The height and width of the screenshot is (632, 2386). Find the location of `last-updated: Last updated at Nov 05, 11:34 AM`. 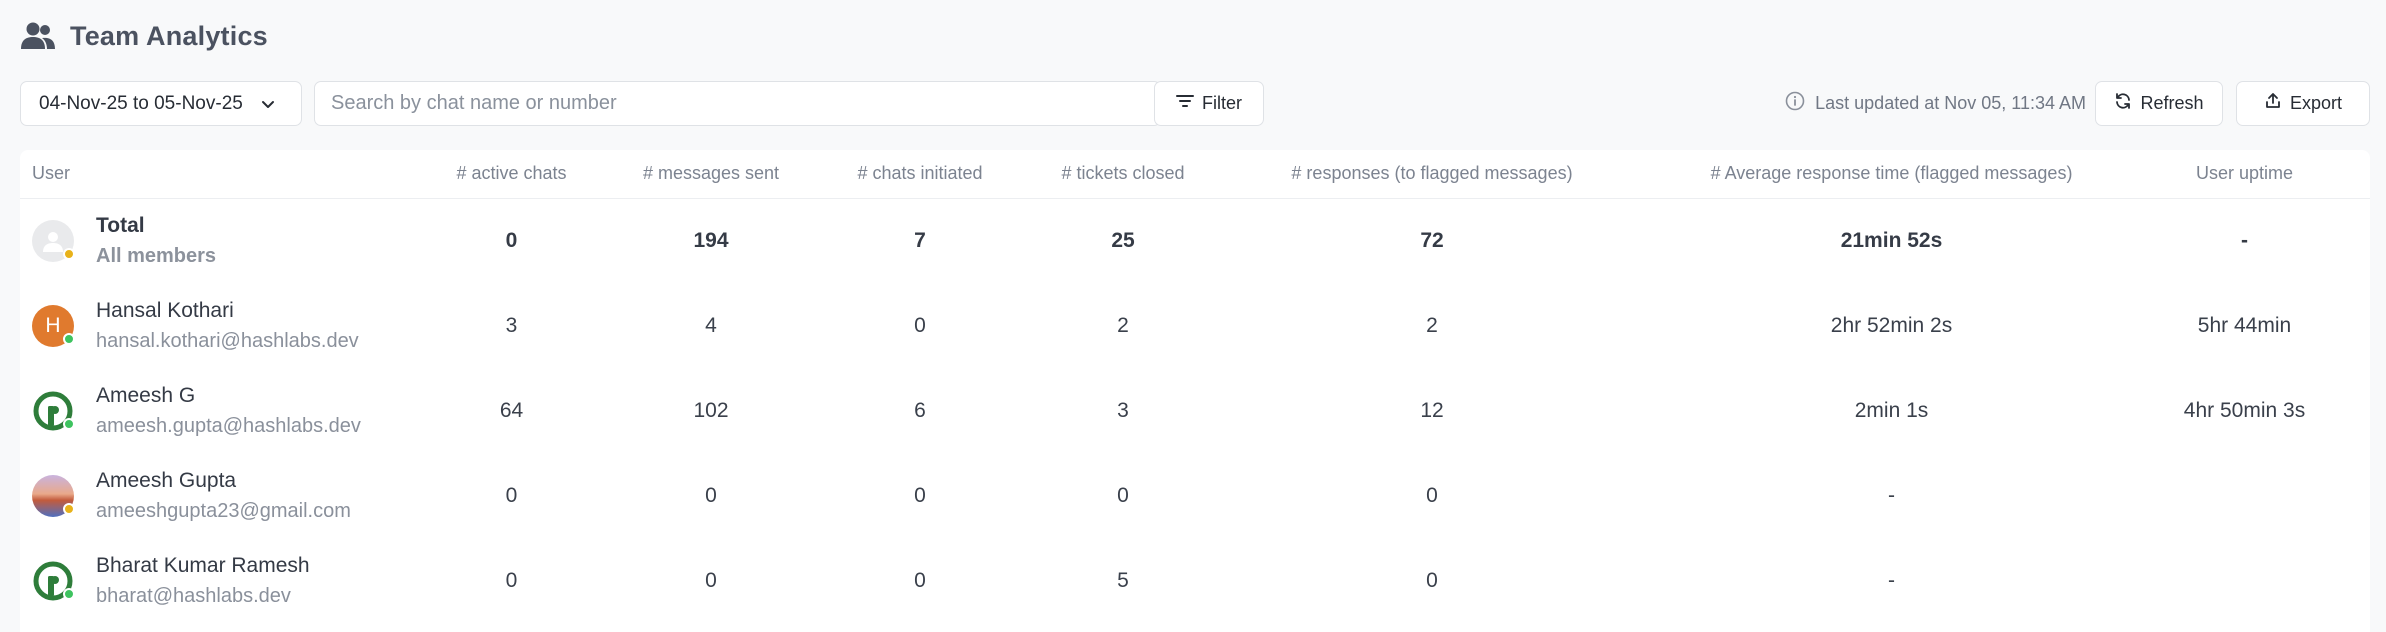

last-updated: Last updated at Nov 05, 11:34 AM is located at coordinates (1935, 103).